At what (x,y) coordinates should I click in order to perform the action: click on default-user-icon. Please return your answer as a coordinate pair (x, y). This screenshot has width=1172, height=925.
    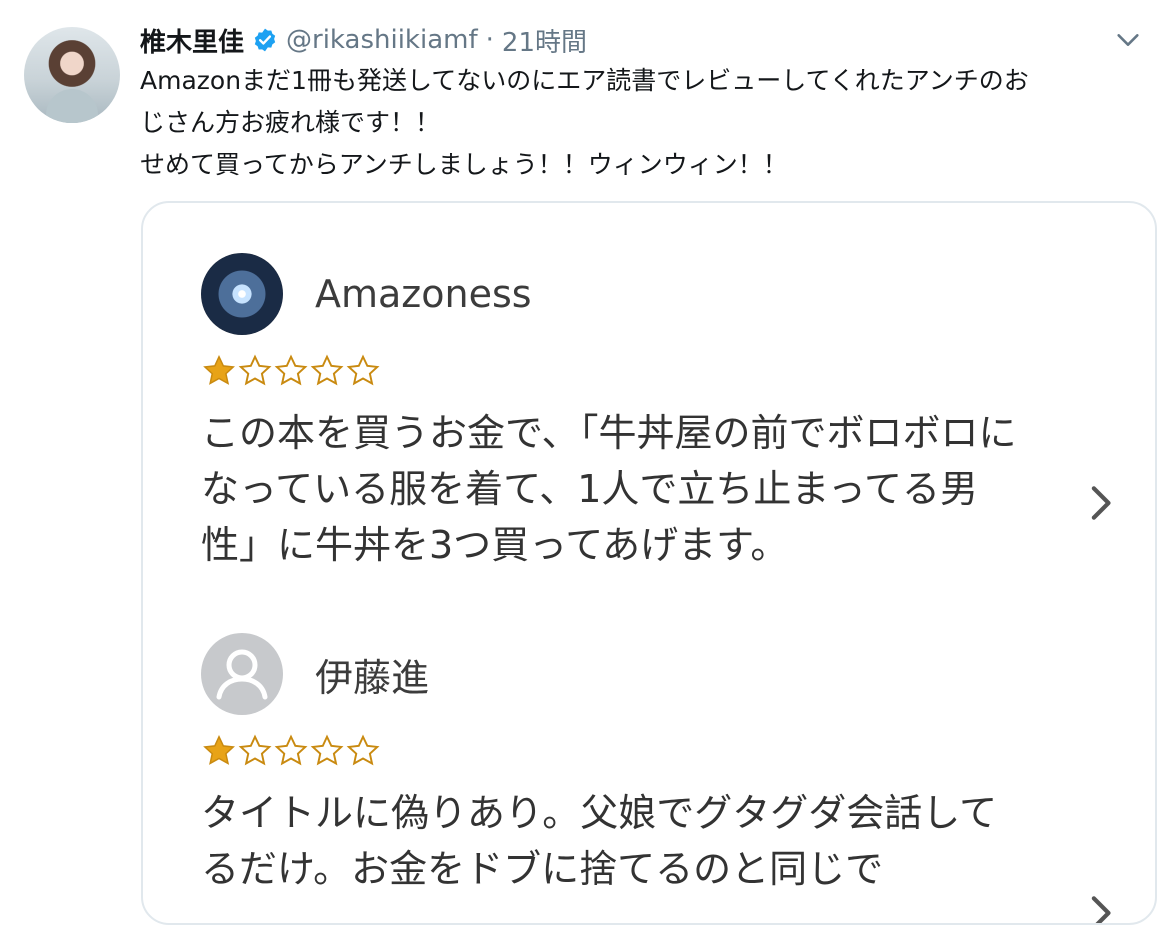
    Looking at the image, I should click on (242, 674).